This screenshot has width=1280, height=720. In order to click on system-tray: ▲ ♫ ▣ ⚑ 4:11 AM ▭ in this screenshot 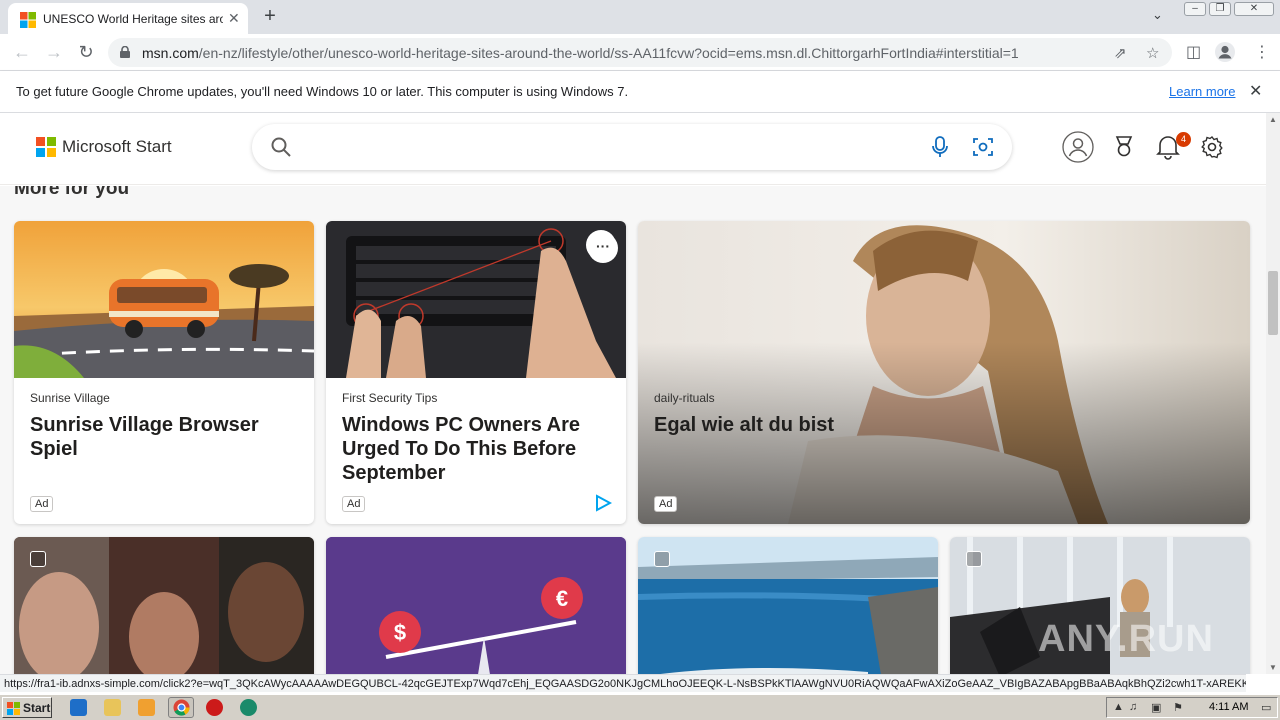, I will do `click(1192, 707)`.